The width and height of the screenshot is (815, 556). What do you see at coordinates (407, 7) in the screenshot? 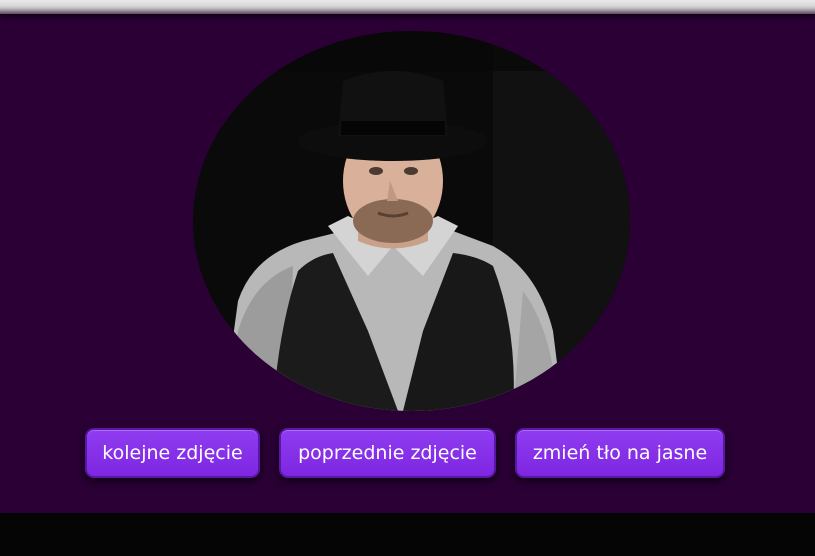
I see `top-bar` at bounding box center [407, 7].